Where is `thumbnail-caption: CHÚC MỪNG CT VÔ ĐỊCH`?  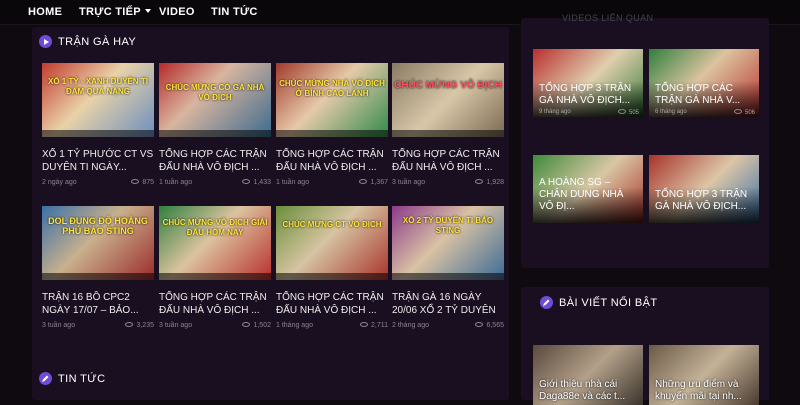 thumbnail-caption: CHÚC MỪNG CT VÔ ĐỊCH is located at coordinates (332, 224).